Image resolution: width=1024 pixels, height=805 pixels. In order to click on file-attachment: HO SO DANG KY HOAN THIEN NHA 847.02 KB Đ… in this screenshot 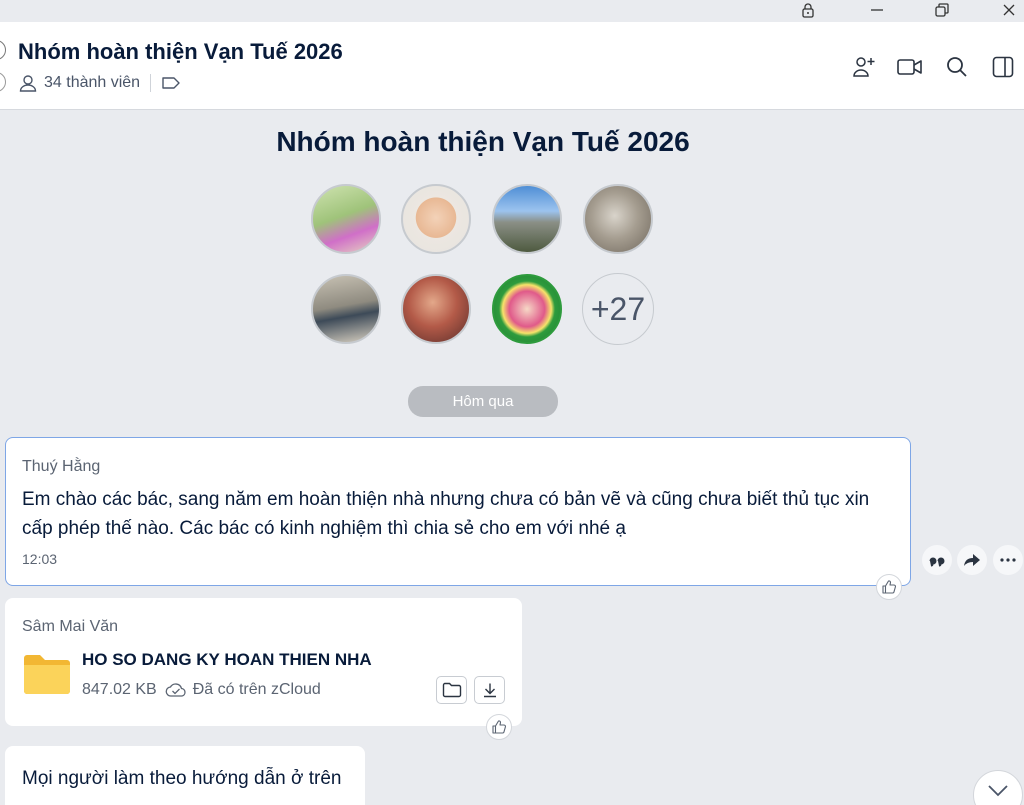, I will do `click(197, 674)`.